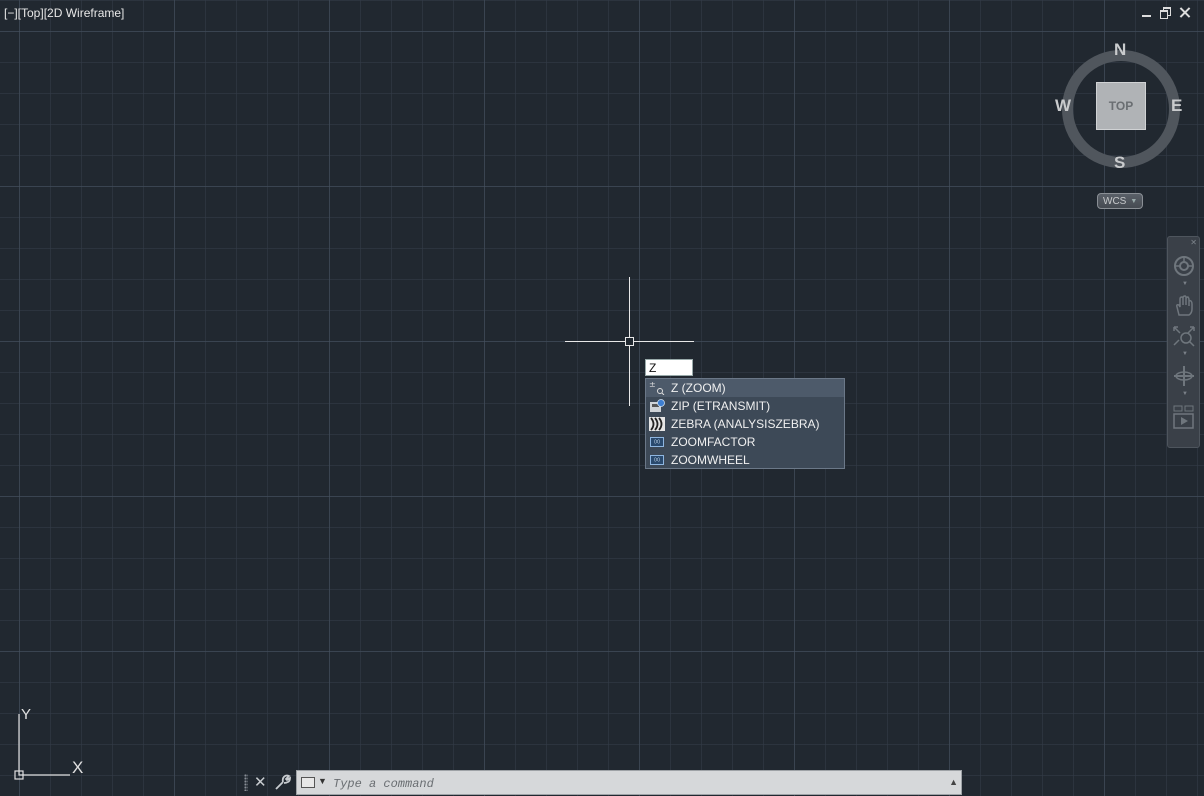 The image size is (1204, 796). What do you see at coordinates (1120, 50) in the screenshot?
I see `compass-north: N` at bounding box center [1120, 50].